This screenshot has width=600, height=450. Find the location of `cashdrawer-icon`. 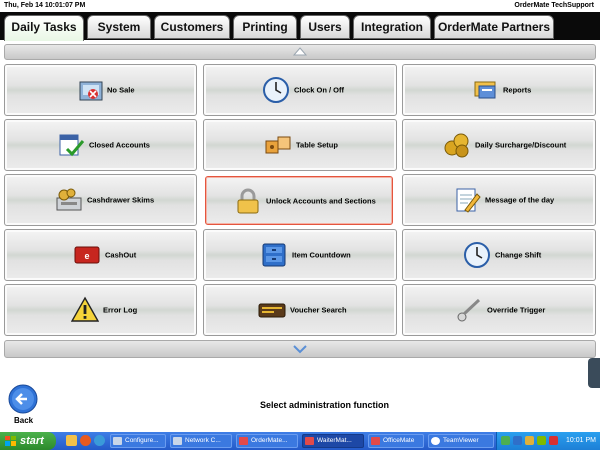

cashdrawer-icon is located at coordinates (69, 199).